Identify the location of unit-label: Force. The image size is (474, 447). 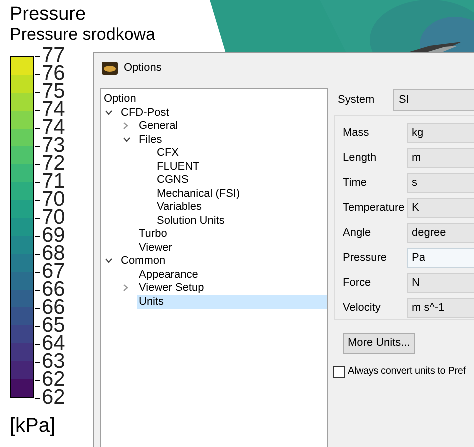
(357, 283).